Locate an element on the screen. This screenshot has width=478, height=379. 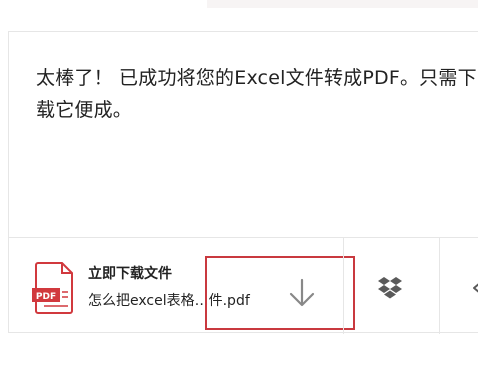
dropbox-icon is located at coordinates (390, 288).